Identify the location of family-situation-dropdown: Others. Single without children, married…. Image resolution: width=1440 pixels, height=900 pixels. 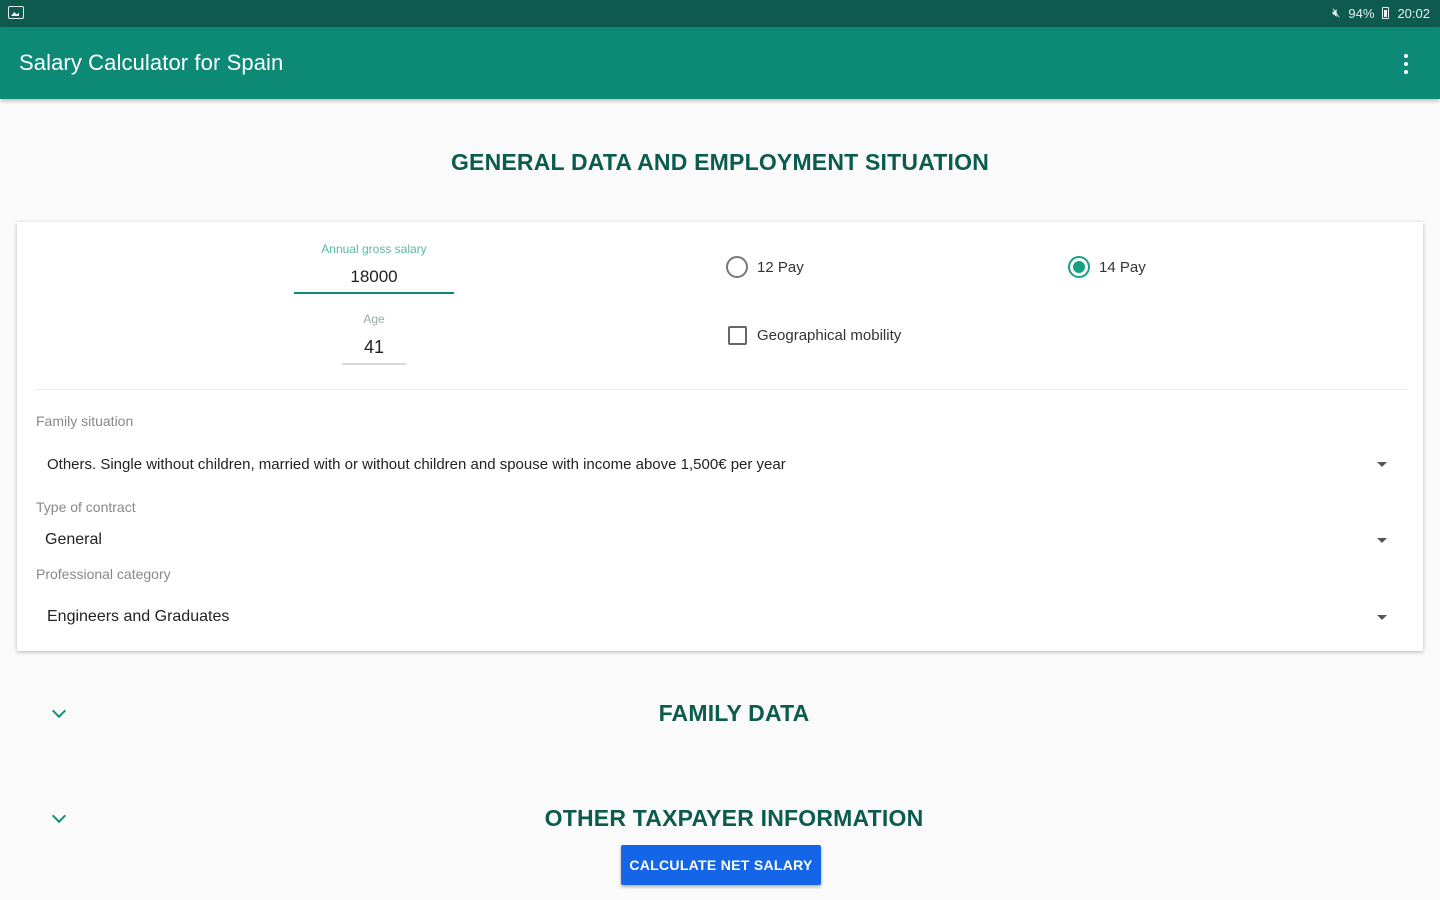
(714, 464).